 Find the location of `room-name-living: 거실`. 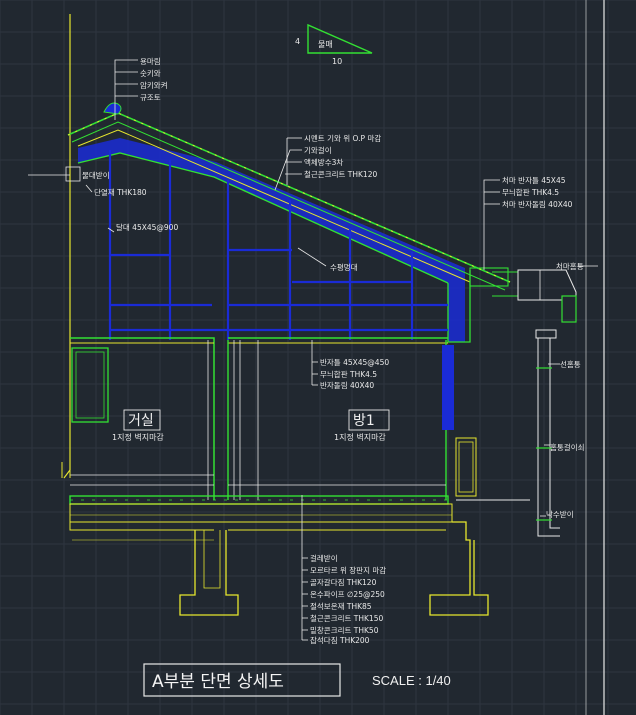

room-name-living: 거실 is located at coordinates (141, 421).